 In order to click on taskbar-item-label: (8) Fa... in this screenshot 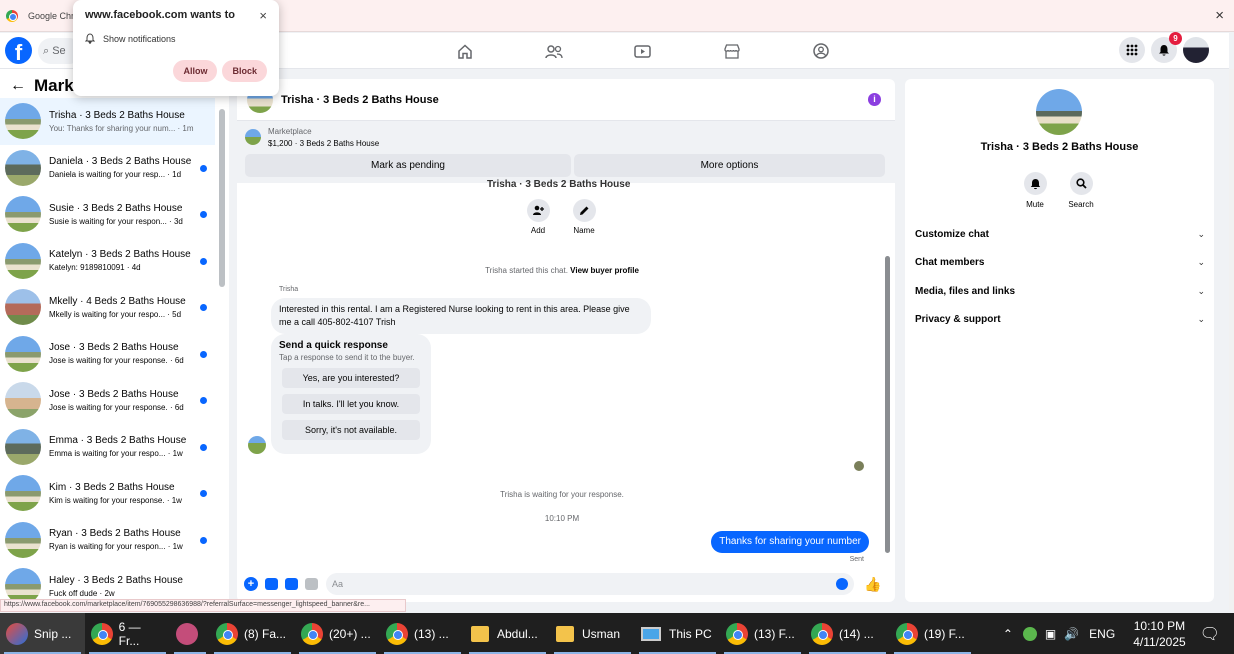, I will do `click(265, 633)`.